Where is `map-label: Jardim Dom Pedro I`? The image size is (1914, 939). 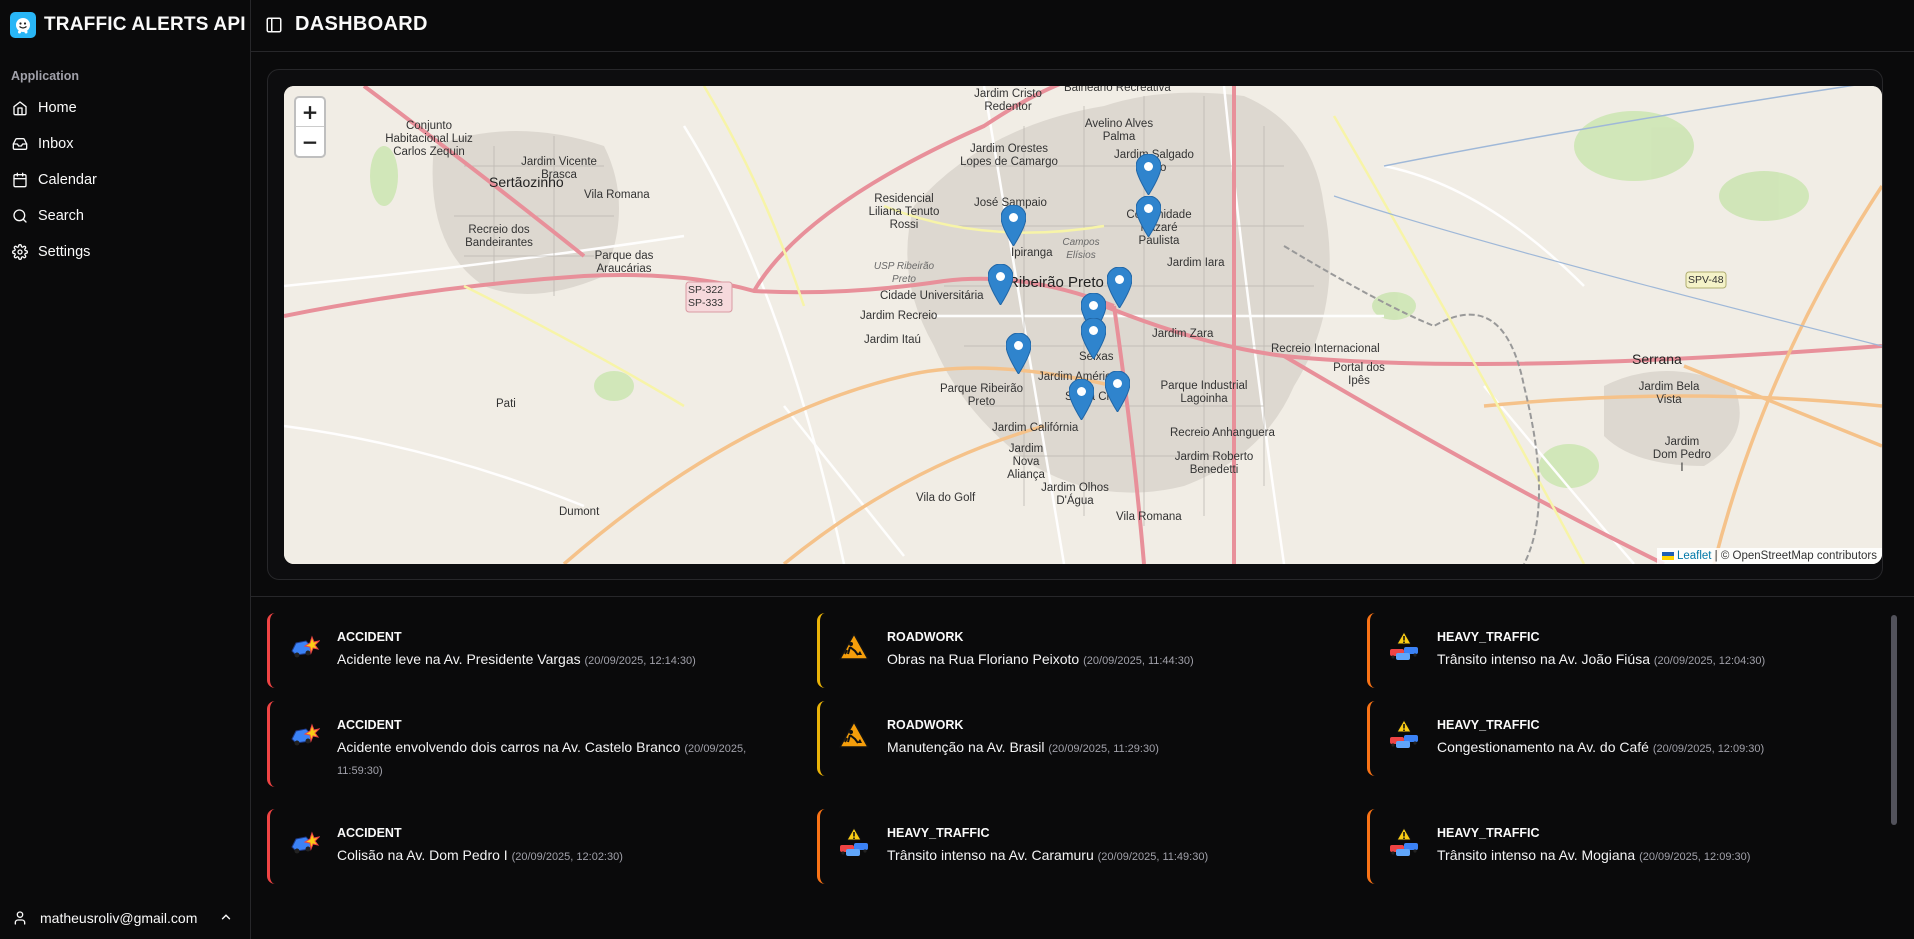
map-label: Jardim Dom Pedro I is located at coordinates (1682, 455).